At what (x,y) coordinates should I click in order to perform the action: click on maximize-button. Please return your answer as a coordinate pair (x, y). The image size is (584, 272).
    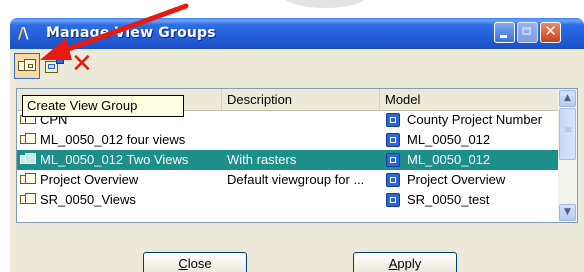
    Looking at the image, I should click on (527, 32).